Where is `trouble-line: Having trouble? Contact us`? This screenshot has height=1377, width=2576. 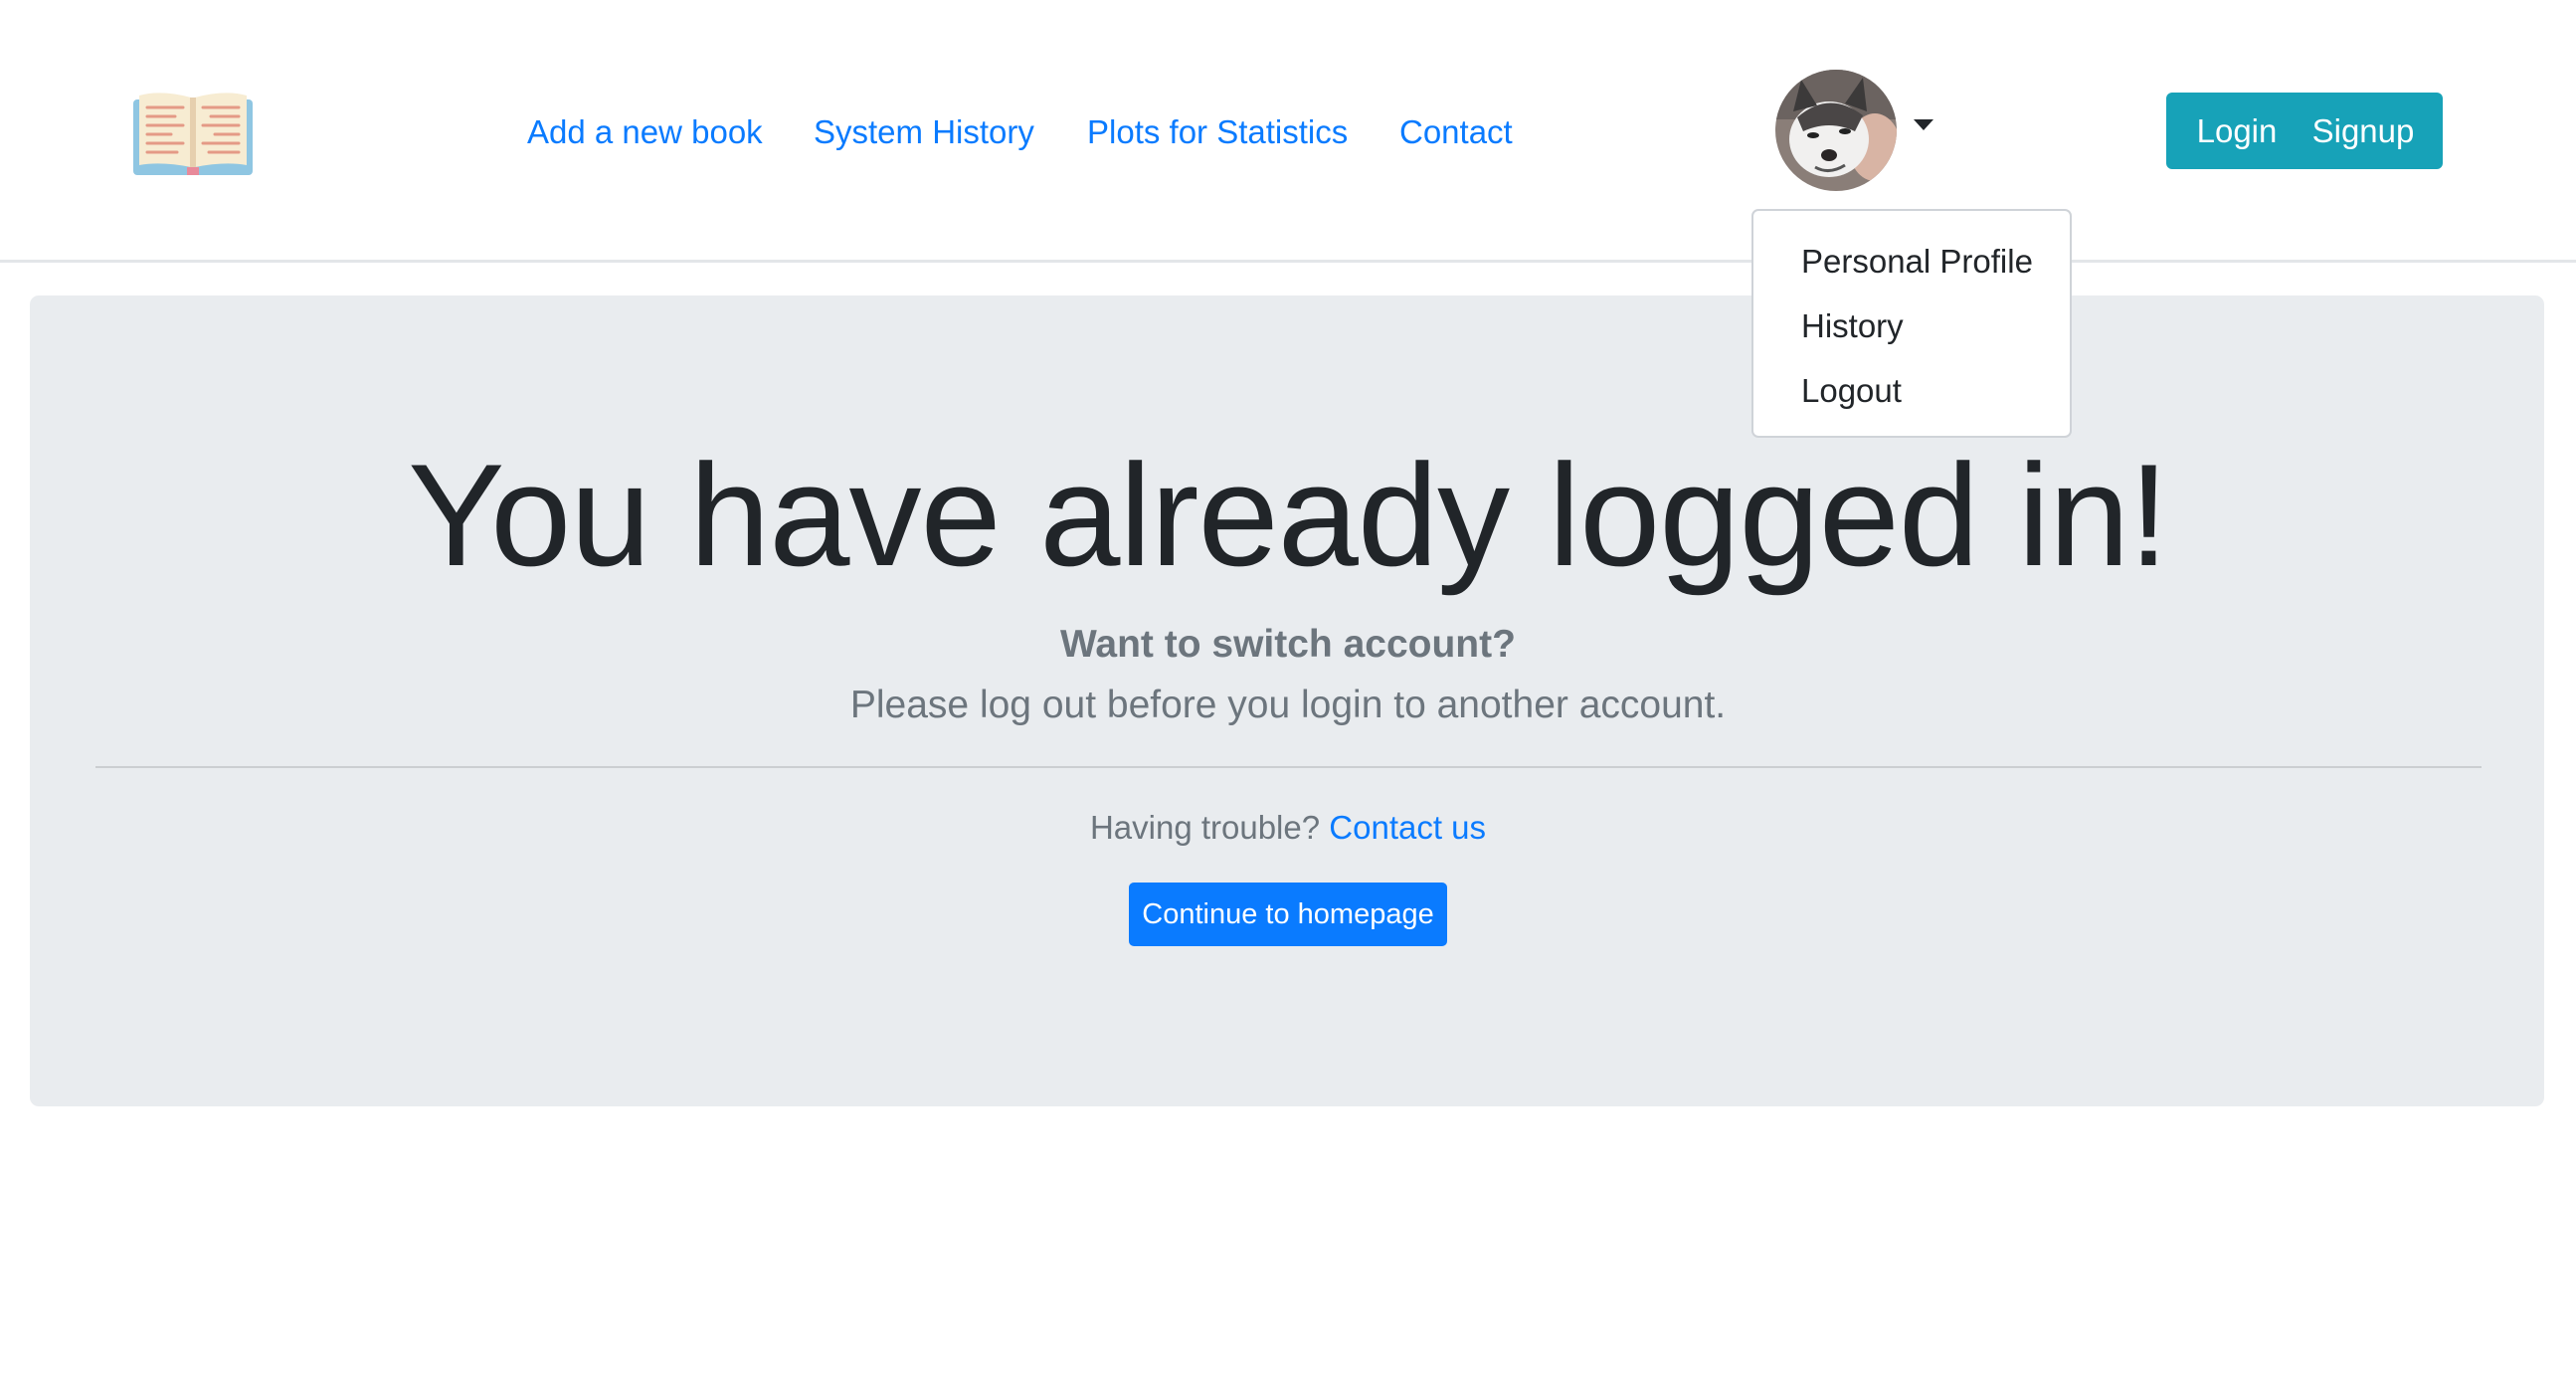 trouble-line: Having trouble? Contact us is located at coordinates (1288, 828).